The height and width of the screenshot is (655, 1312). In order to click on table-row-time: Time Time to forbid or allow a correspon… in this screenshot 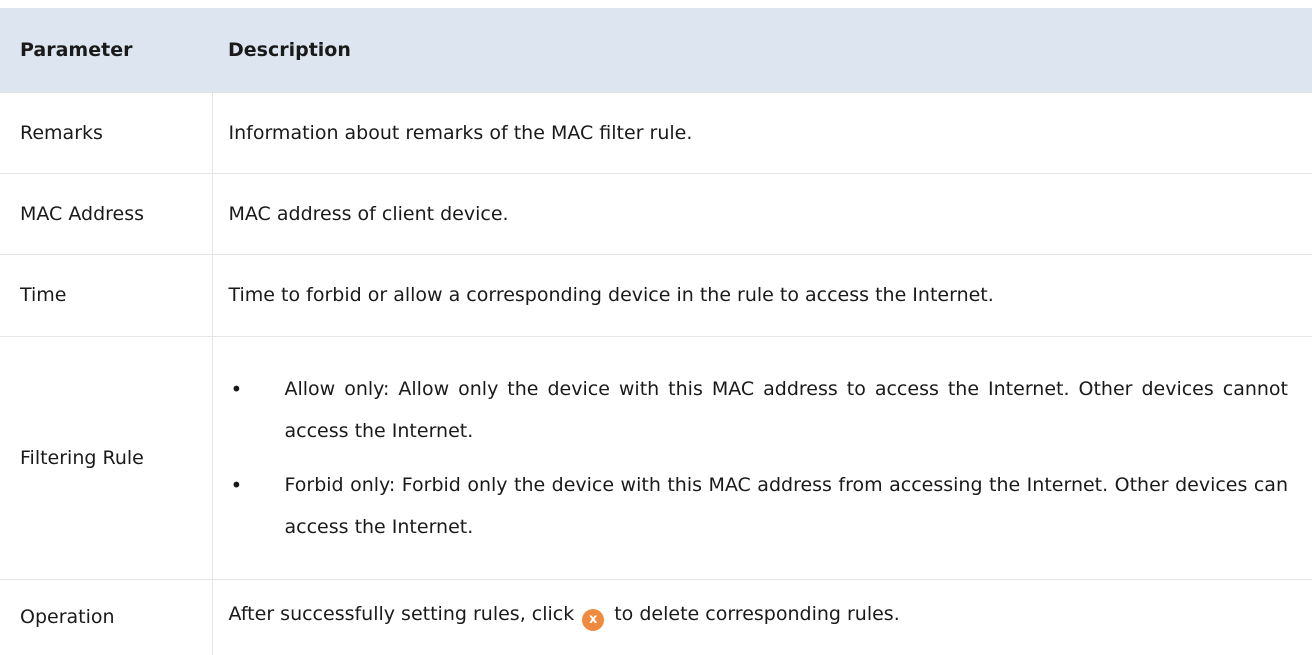, I will do `click(656, 295)`.